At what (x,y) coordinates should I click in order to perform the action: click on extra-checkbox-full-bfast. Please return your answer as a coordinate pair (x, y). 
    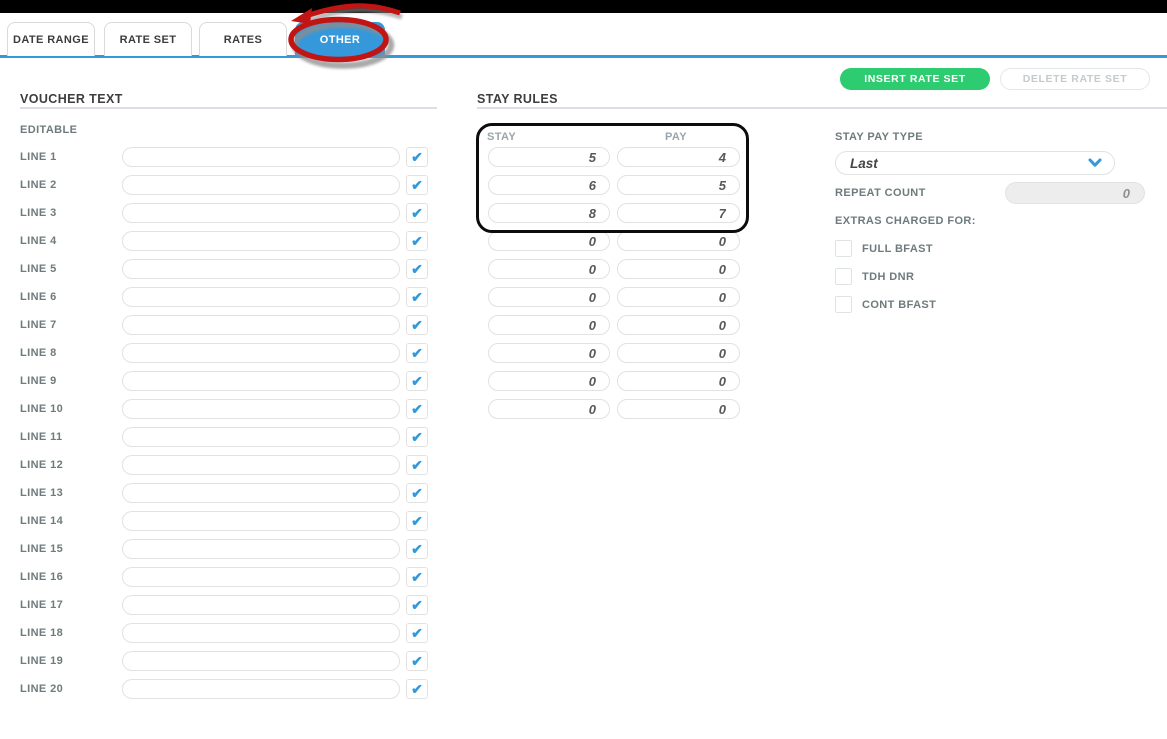
    Looking at the image, I should click on (843, 248).